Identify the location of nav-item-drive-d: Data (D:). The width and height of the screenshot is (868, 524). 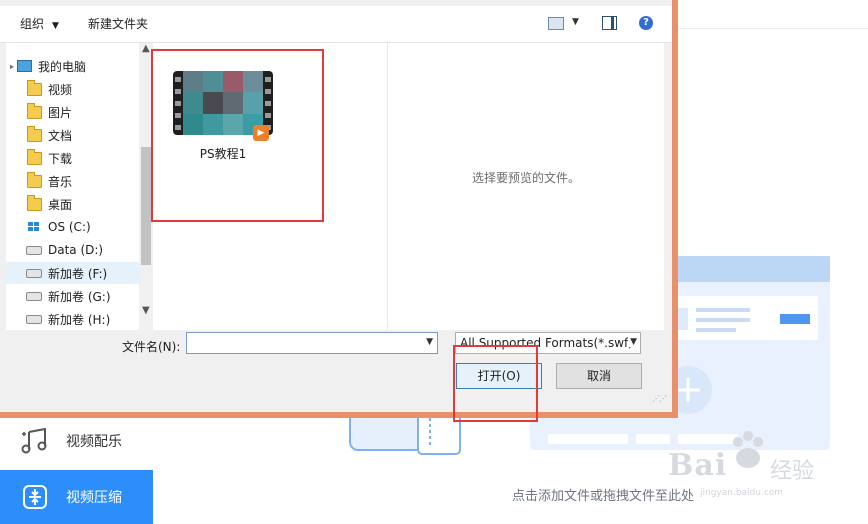
(86, 250).